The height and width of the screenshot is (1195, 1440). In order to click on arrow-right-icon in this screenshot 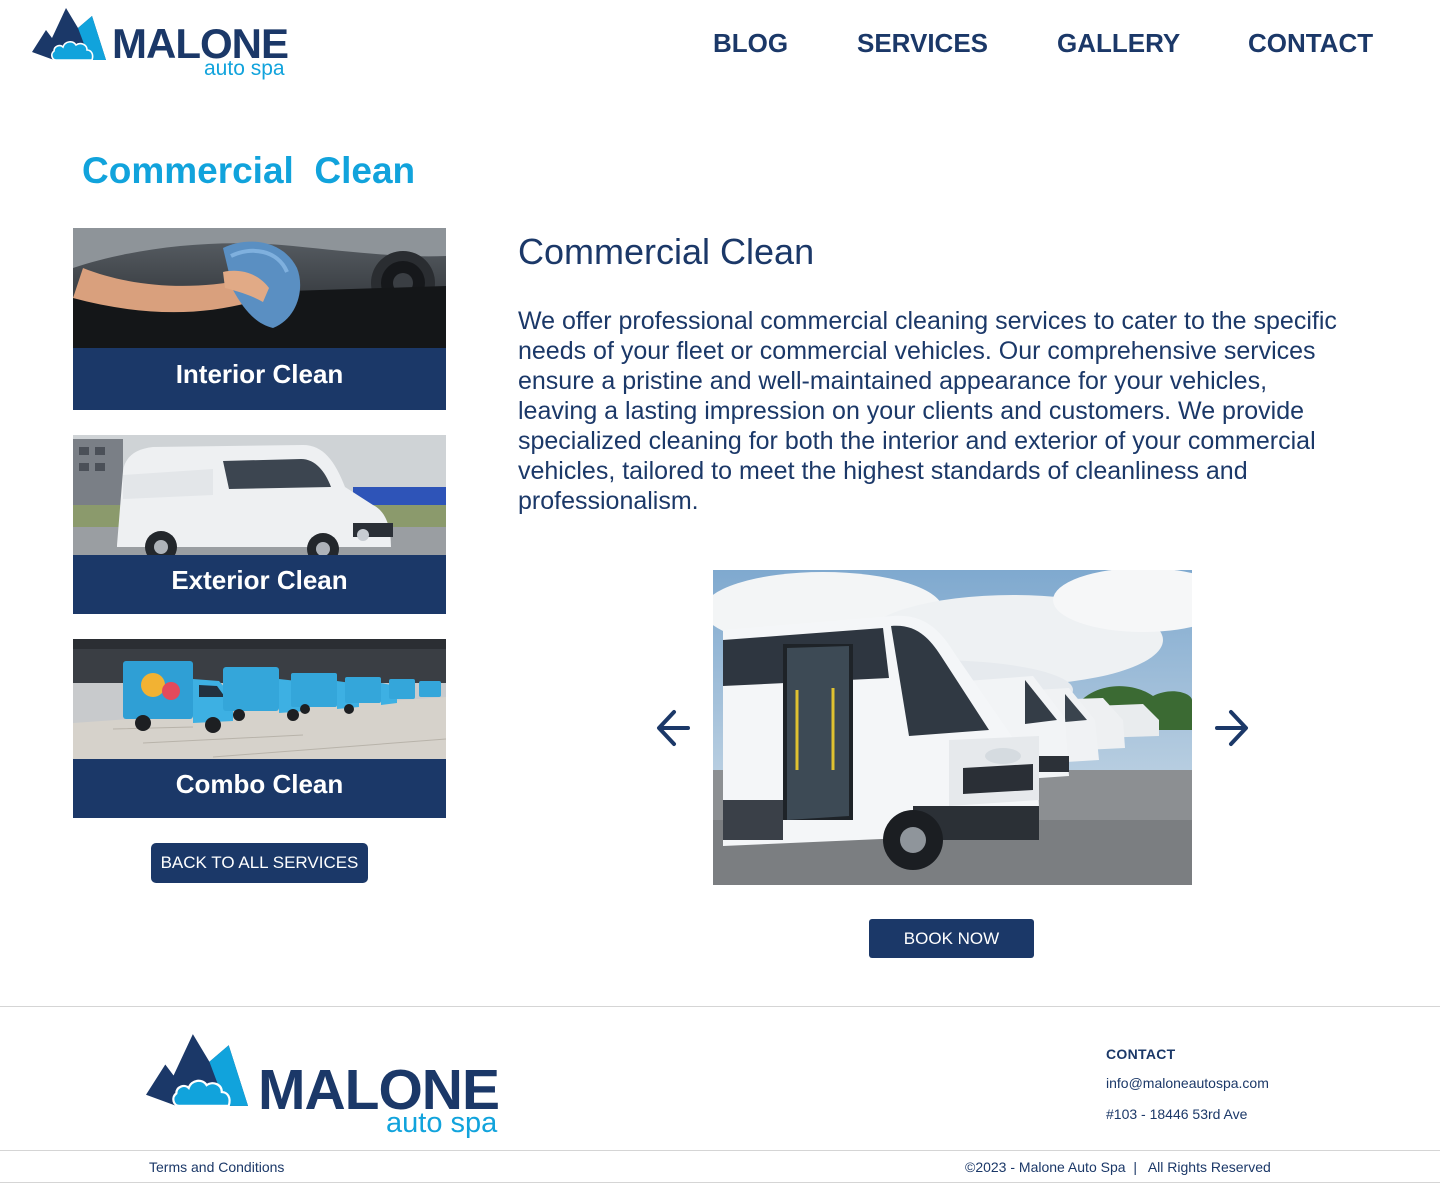, I will do `click(1231, 728)`.